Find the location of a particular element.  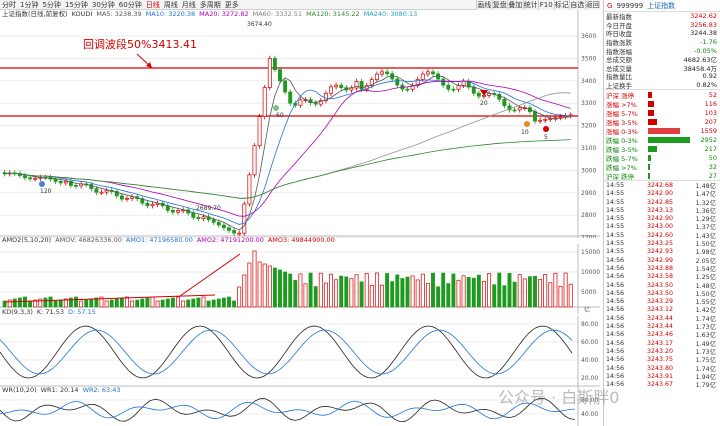

period-tab: 多周期 is located at coordinates (210, 5).